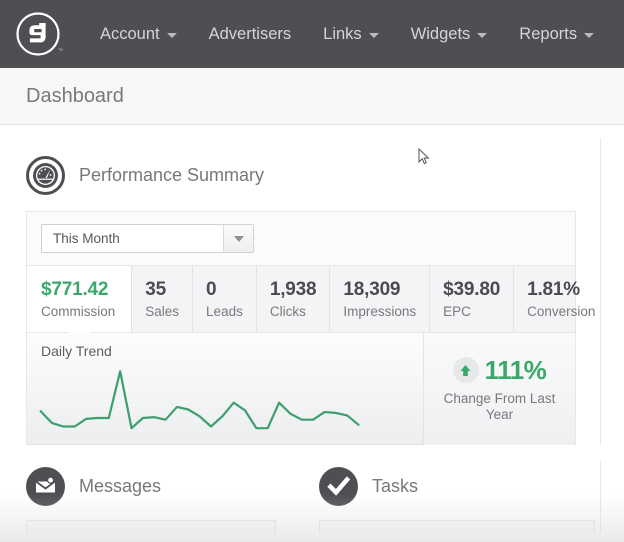 The width and height of the screenshot is (624, 542). I want to click on change-percent: 111%, so click(515, 369).